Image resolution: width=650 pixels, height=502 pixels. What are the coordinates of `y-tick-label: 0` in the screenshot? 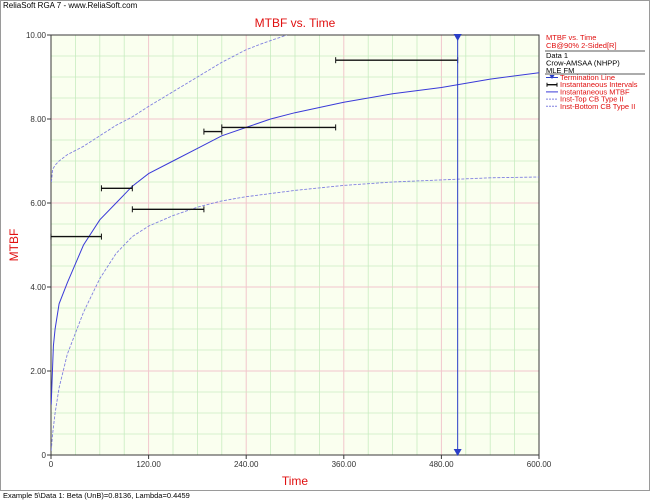 It's located at (44, 455).